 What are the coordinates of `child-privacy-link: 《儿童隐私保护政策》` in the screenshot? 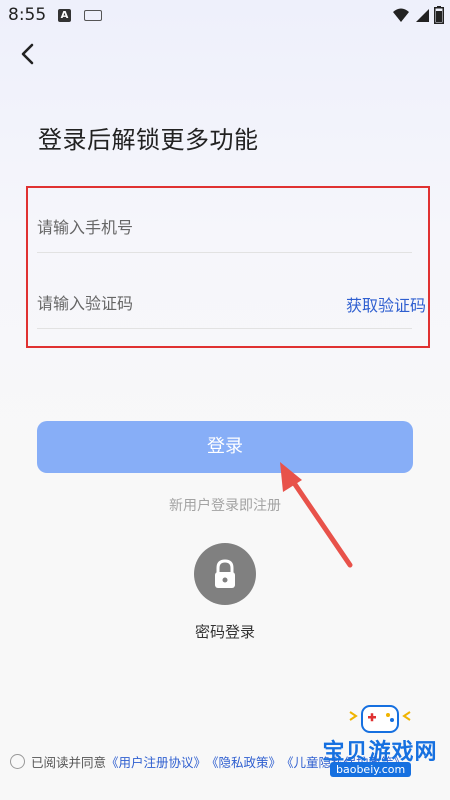 It's located at (343, 761).